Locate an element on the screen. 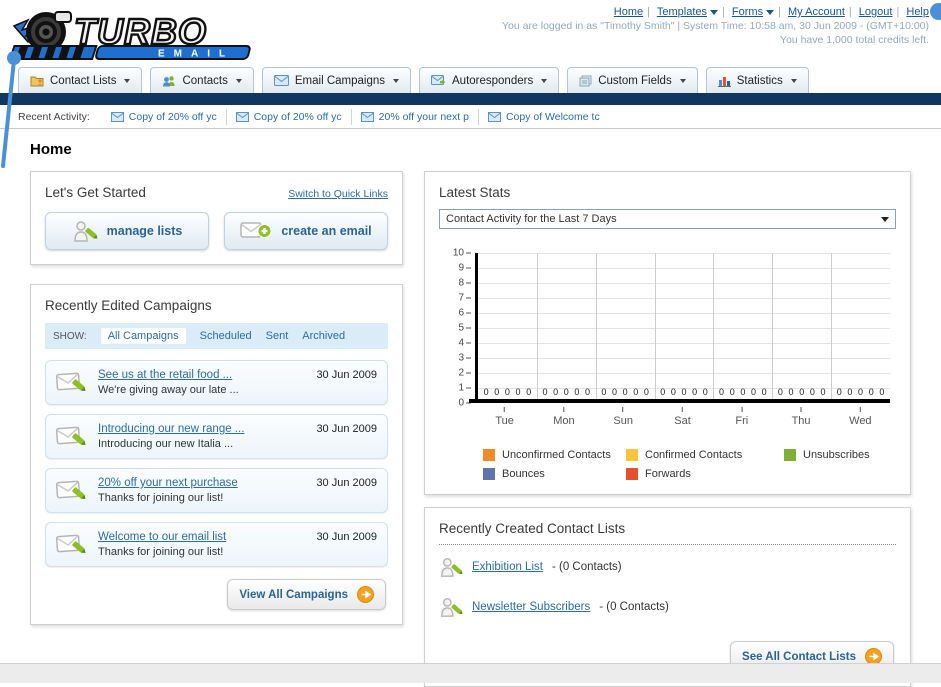 Image resolution: width=941 pixels, height=687 pixels. nav-link-forms: Forms is located at coordinates (753, 12).